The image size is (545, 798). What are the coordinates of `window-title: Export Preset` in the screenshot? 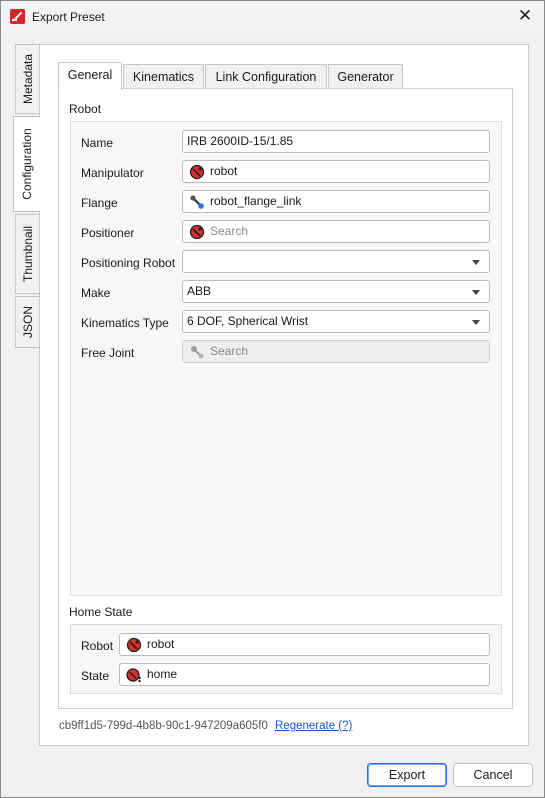 It's located at (68, 17).